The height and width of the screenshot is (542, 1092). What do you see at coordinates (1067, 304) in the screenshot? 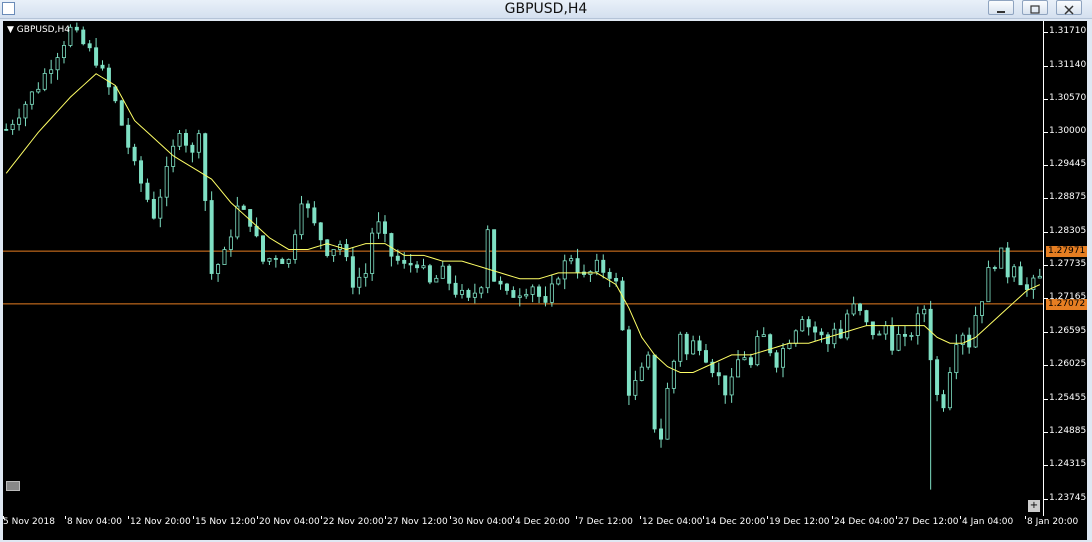
I see `horizontal-line-price-badge: 1.27072` at bounding box center [1067, 304].